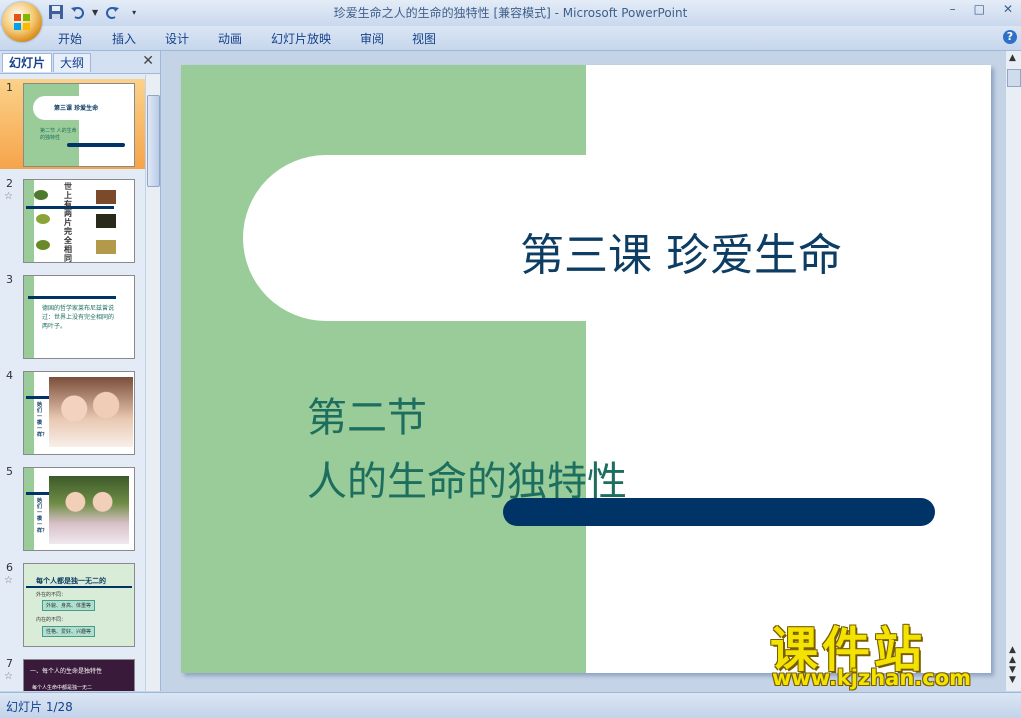  What do you see at coordinates (68, 222) in the screenshot?
I see `thumbnail-text: 世上有两片完全相同的叶子吗` at bounding box center [68, 222].